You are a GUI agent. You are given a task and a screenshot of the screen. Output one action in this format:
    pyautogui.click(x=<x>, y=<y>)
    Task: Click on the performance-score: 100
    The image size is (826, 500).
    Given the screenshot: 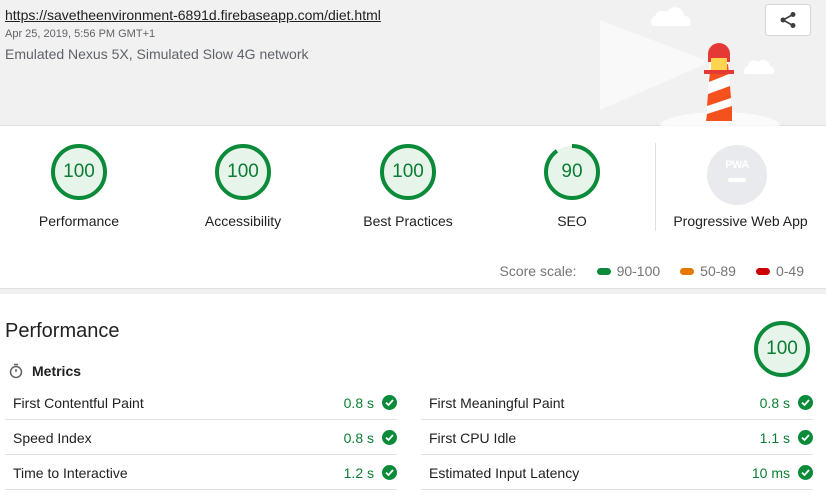 What is the action you would take?
    pyautogui.click(x=782, y=348)
    